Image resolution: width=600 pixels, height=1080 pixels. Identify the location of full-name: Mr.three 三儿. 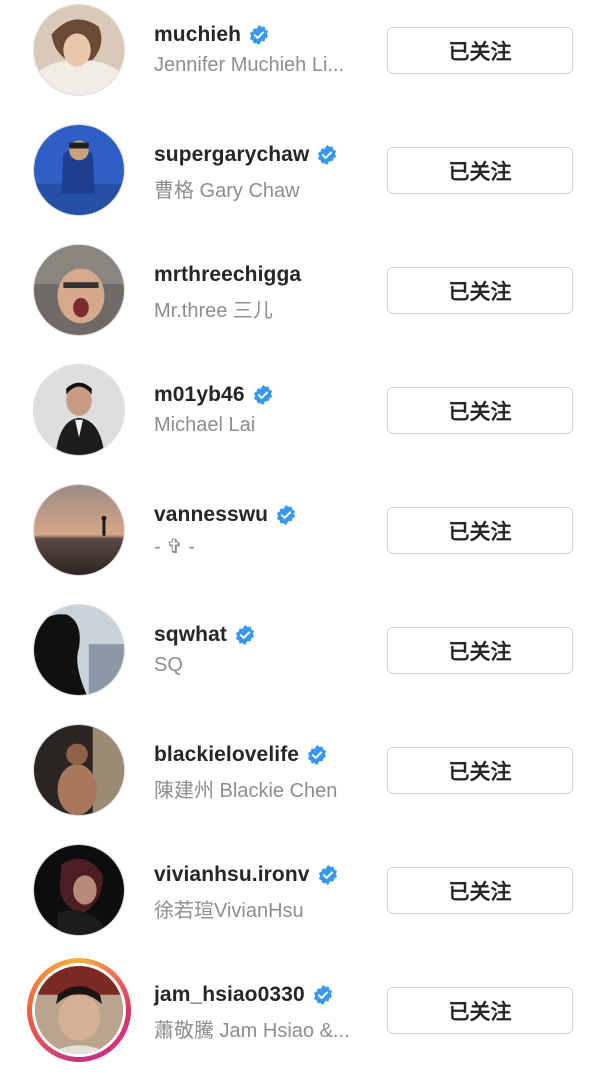
(213, 311).